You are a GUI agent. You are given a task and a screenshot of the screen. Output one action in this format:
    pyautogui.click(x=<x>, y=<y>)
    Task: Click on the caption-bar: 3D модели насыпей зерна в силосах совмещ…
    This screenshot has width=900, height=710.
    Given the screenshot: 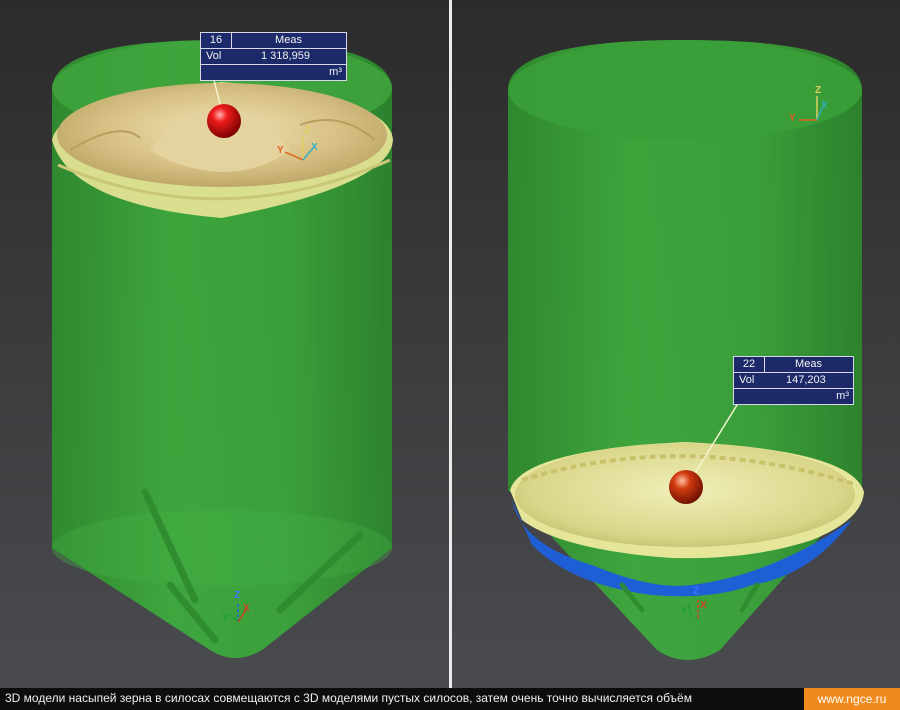 What is the action you would take?
    pyautogui.click(x=450, y=699)
    